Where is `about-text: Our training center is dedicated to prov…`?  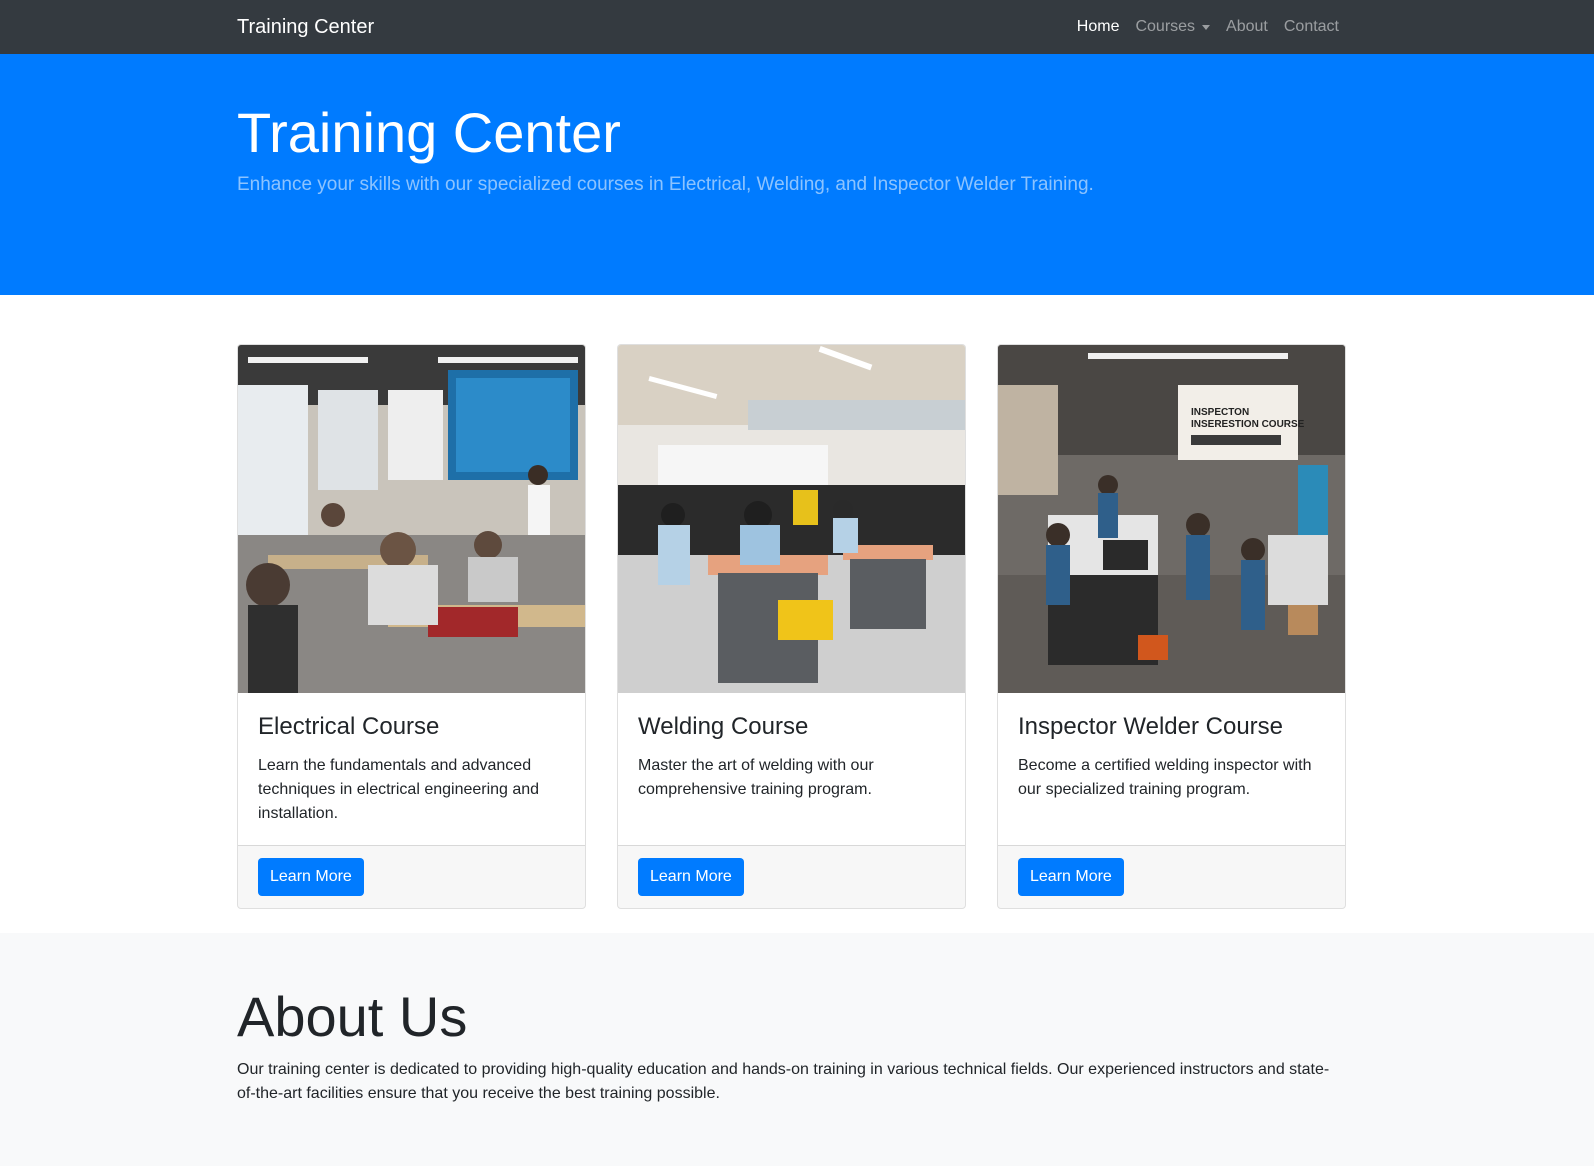
about-text: Our training center is dedicated to prov… is located at coordinates (783, 1082).